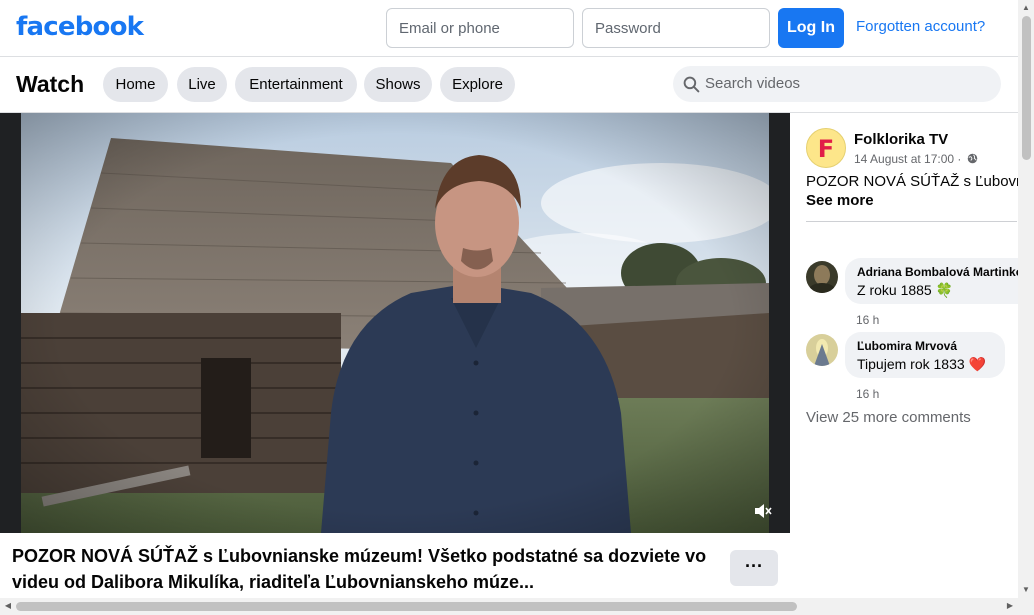 The image size is (1034, 615). Describe the element at coordinates (920, 26) in the screenshot. I see `forgotten-account-link: Forgotten account?` at that location.